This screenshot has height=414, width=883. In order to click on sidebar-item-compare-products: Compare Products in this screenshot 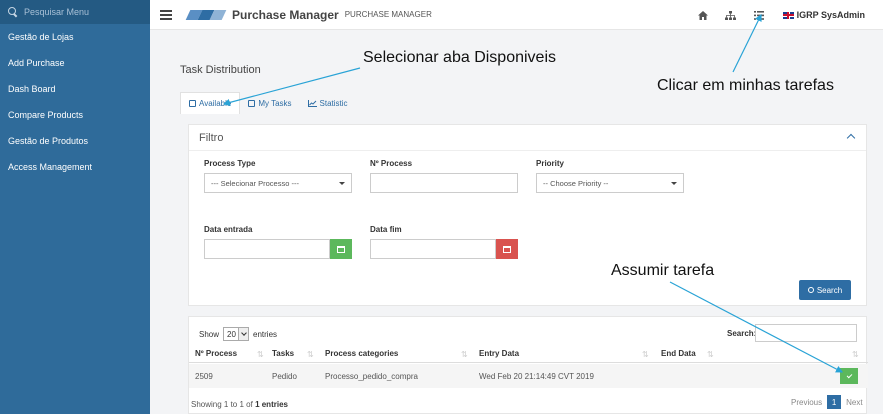, I will do `click(75, 115)`.